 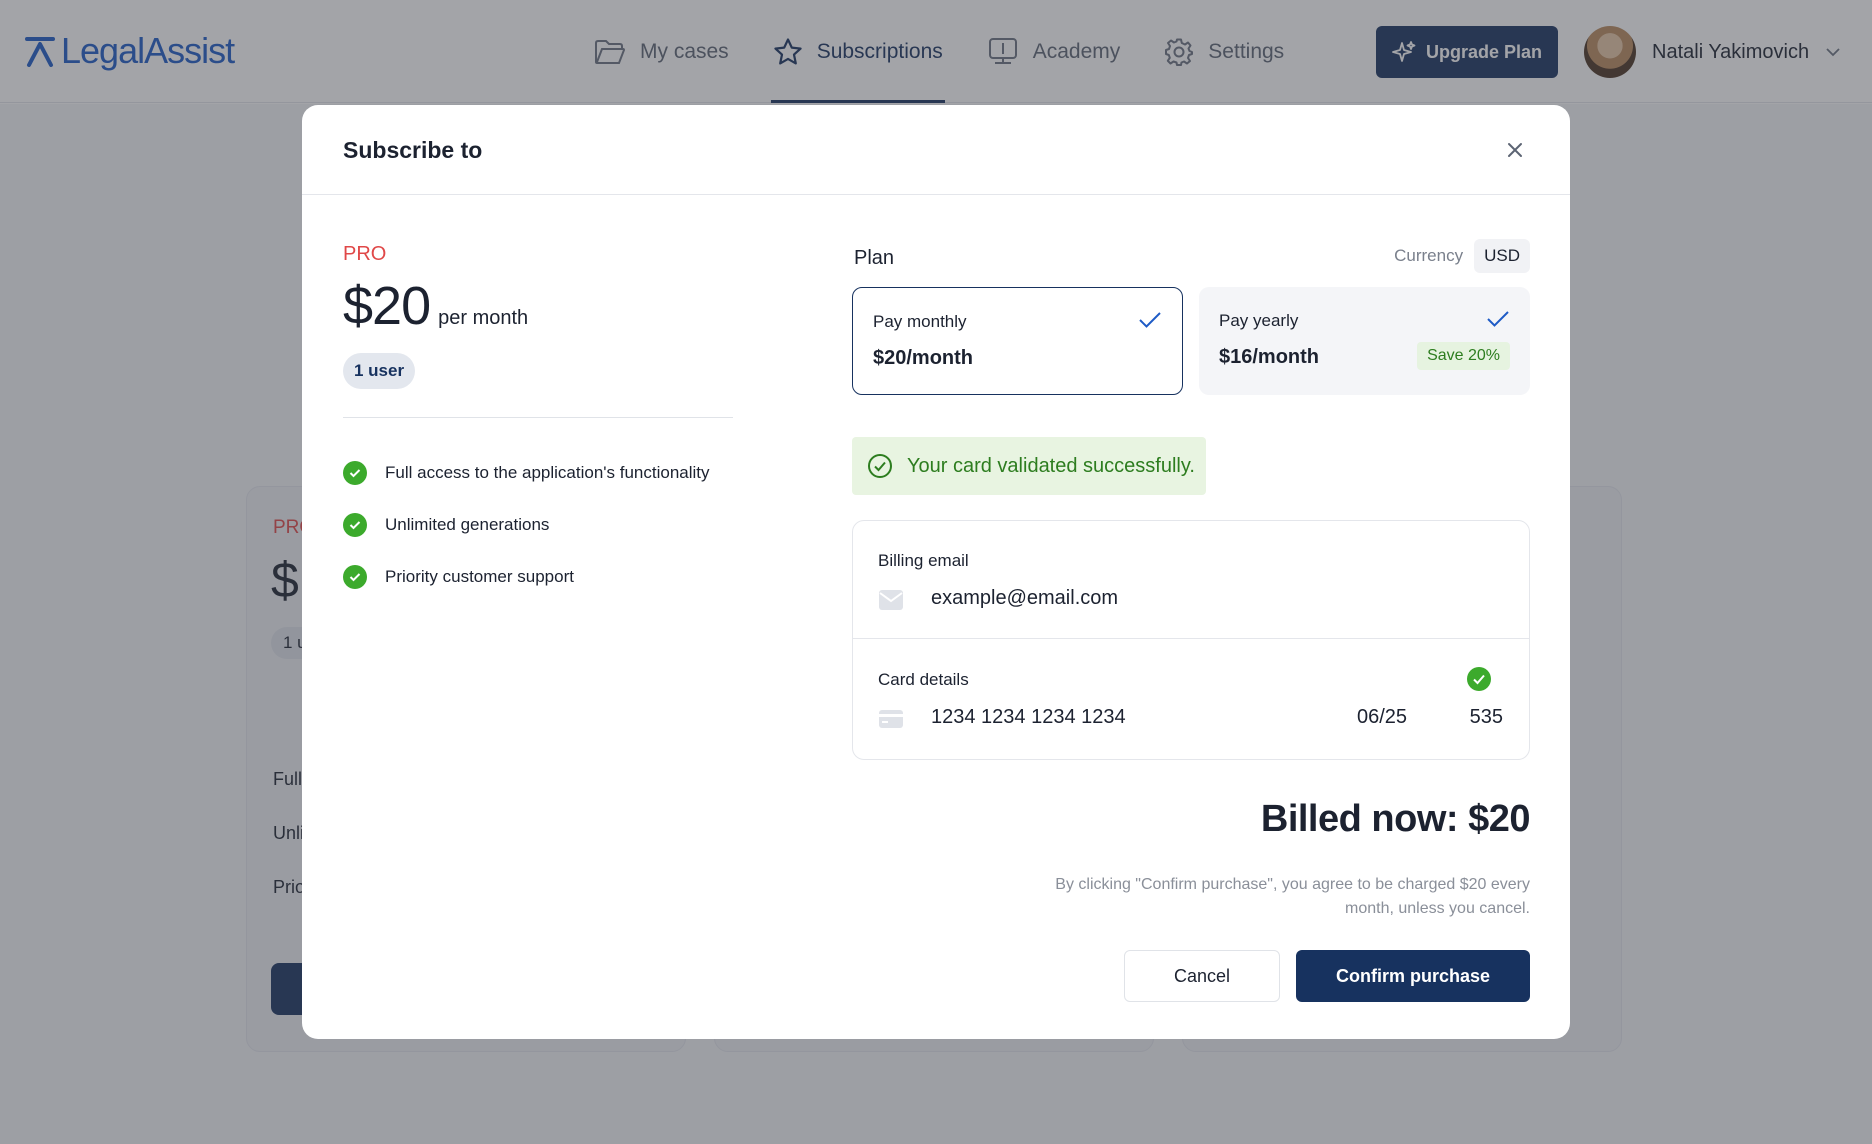 I want to click on currency-select: USD, so click(x=1502, y=256).